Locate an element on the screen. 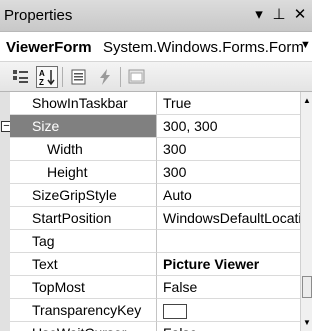 The width and height of the screenshot is (320, 331). categorized-button is located at coordinates (21, 77).